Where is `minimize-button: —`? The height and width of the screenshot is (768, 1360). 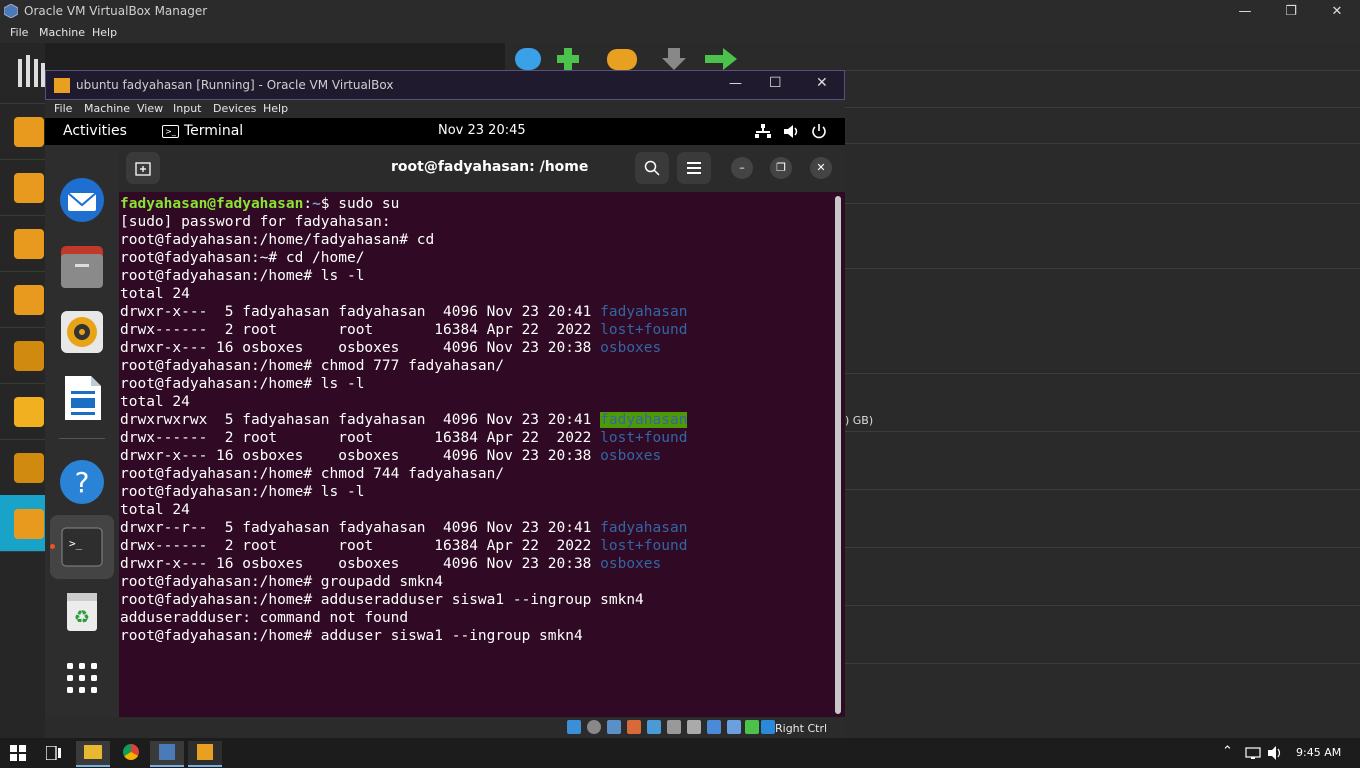 minimize-button: — is located at coordinates (1245, 11).